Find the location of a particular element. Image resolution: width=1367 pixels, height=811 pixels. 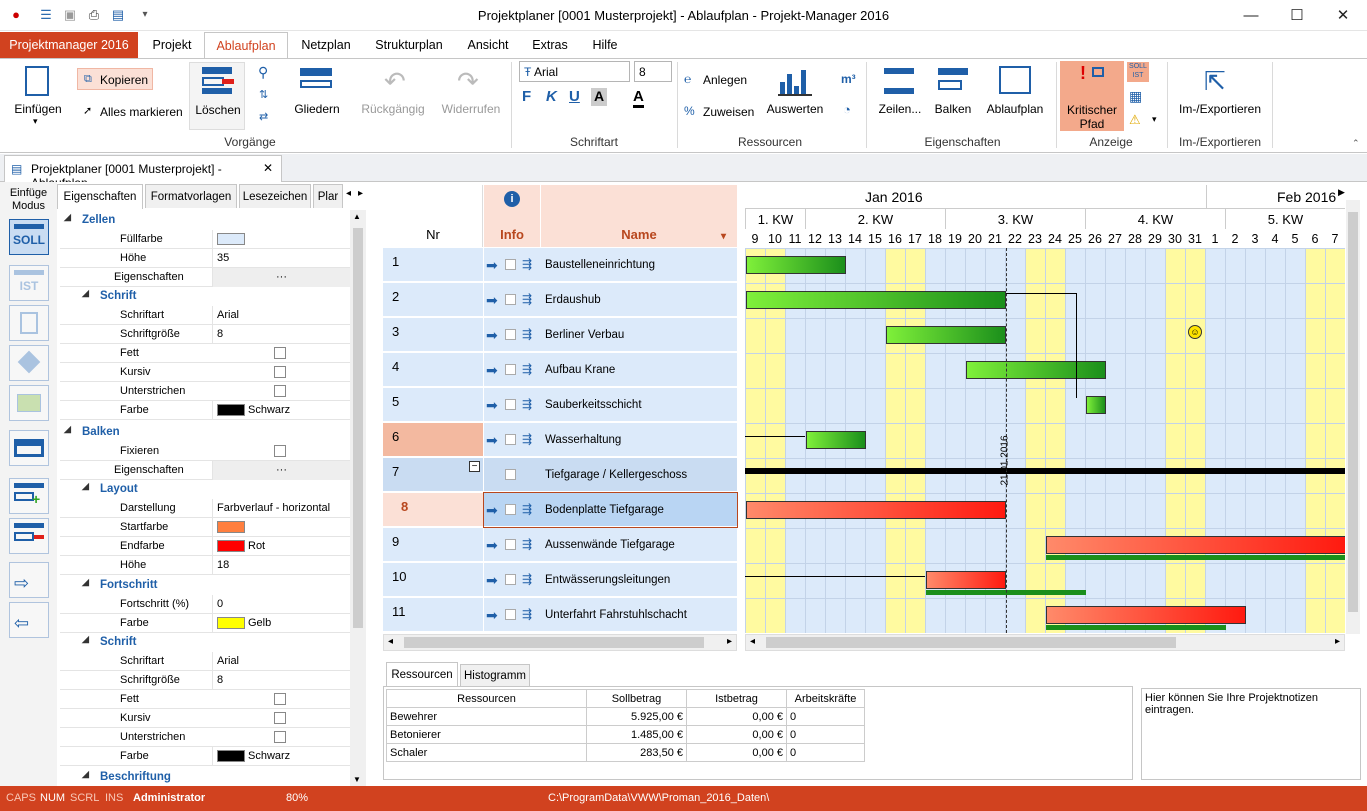

table-row: 3 ➡ ⇶ Berliner Verbau is located at coordinates (560, 335).